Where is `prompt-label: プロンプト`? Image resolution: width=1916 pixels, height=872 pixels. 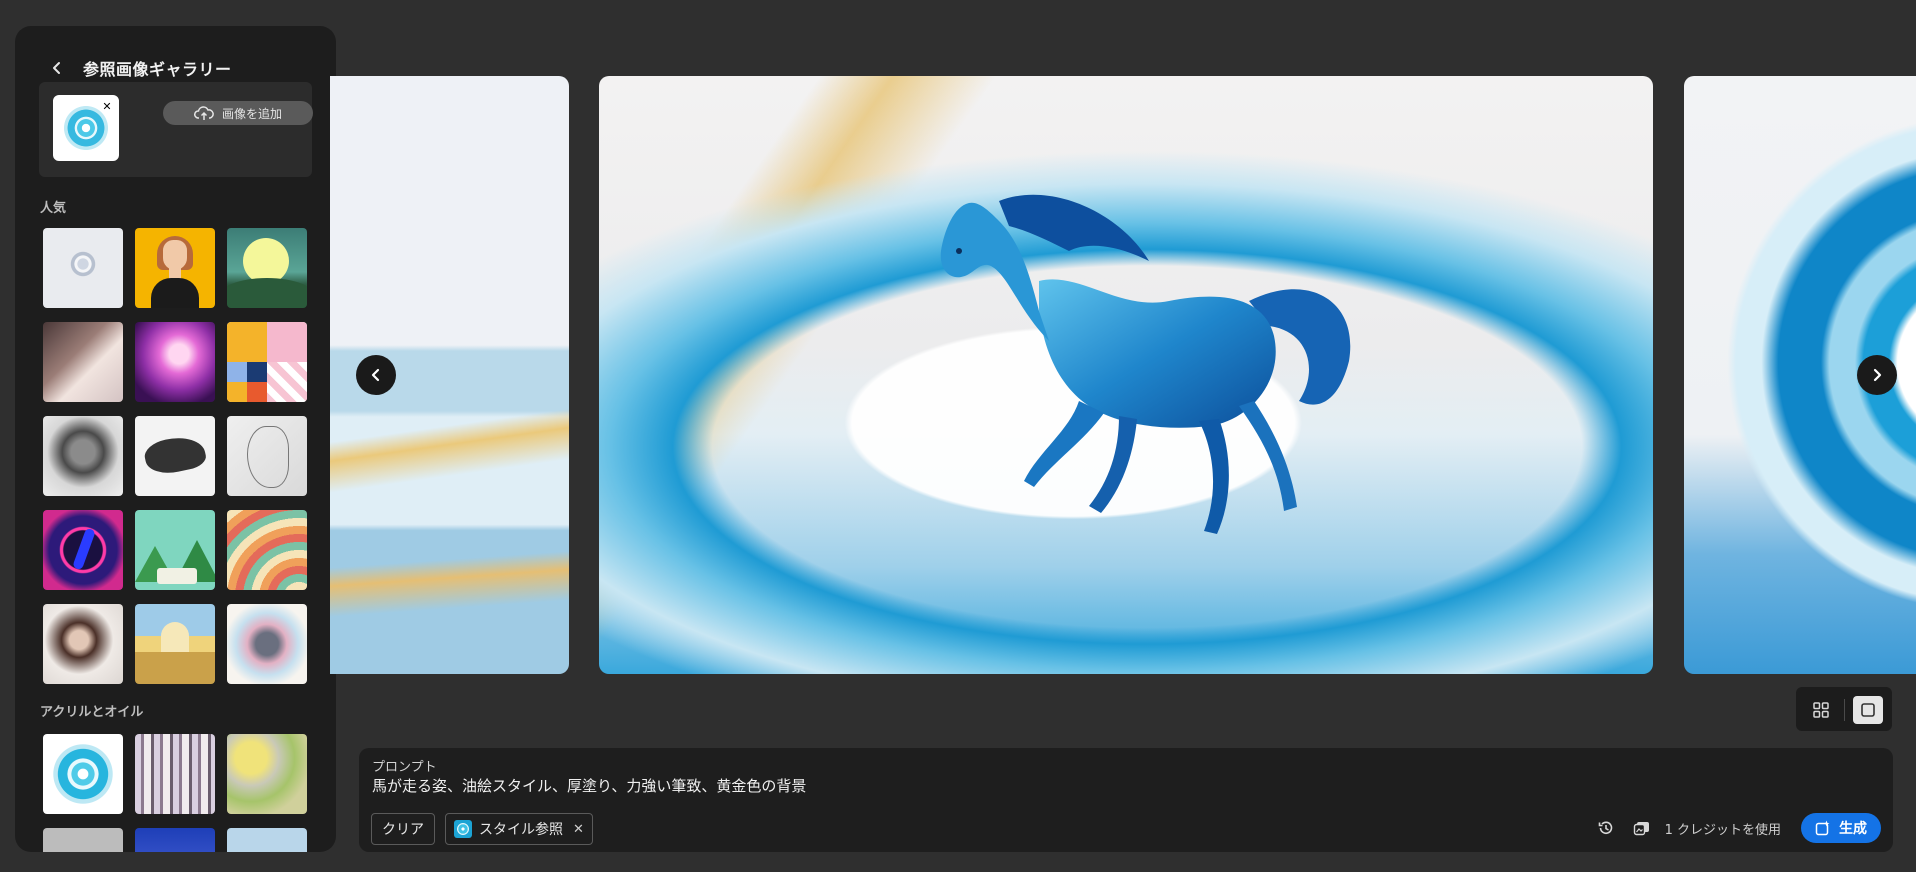
prompt-label: プロンプト is located at coordinates (404, 767).